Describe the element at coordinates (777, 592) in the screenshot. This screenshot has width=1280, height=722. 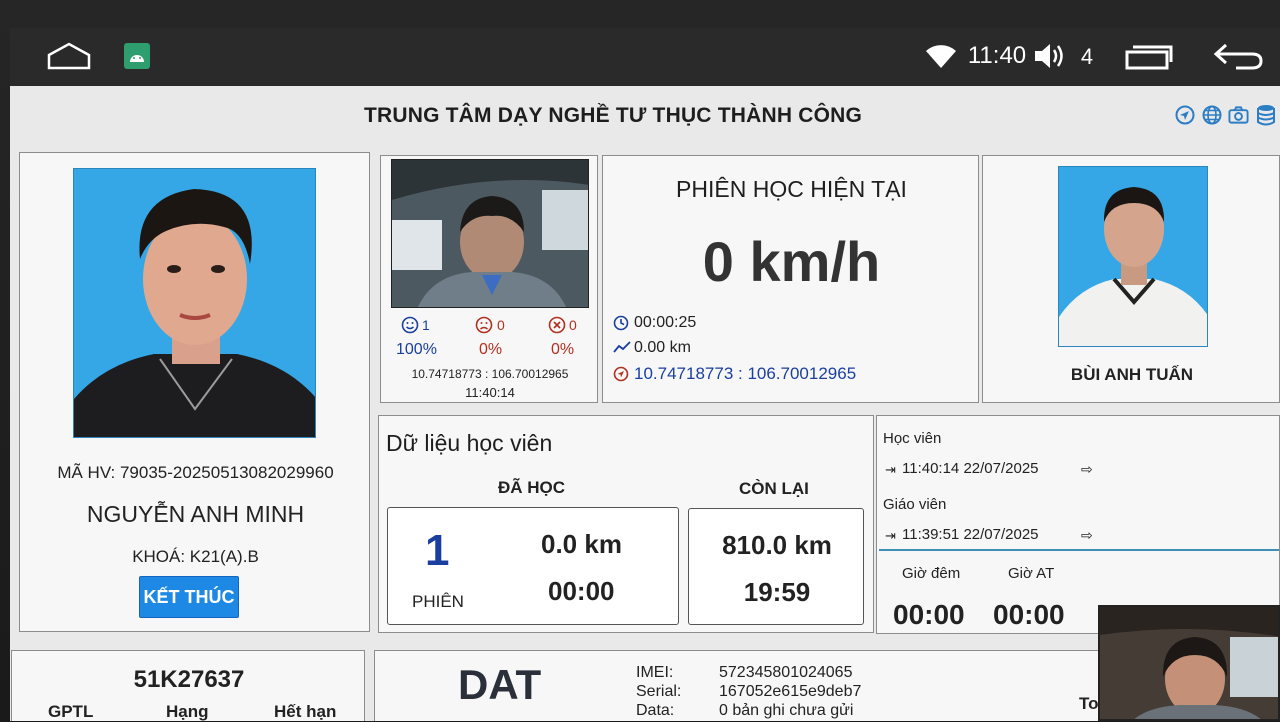
I see `remaining-time: 19:59` at that location.